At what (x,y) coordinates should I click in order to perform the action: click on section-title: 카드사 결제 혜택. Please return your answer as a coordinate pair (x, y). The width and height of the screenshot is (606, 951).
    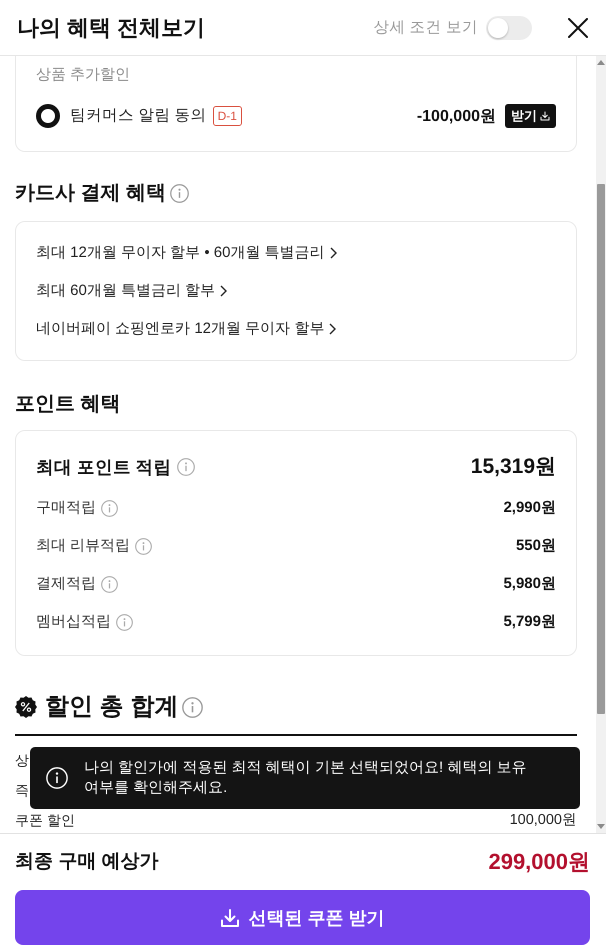
    Looking at the image, I should click on (90, 193).